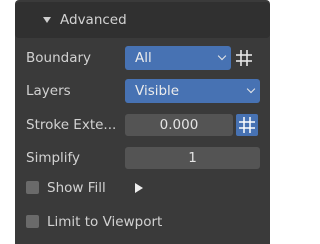 The width and height of the screenshot is (320, 244). What do you see at coordinates (76, 188) in the screenshot?
I see `show-fill-label: Show Fill` at bounding box center [76, 188].